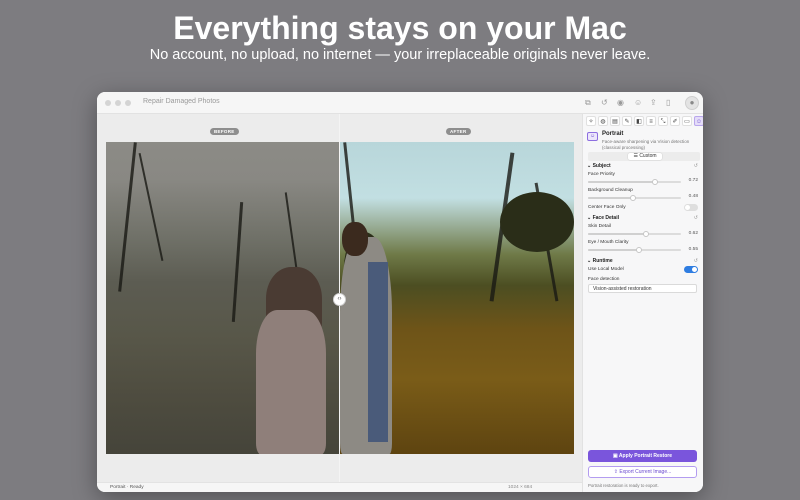  What do you see at coordinates (623, 485) in the screenshot?
I see `panel-footer-text: Portrait restoration is ready to export.` at bounding box center [623, 485].